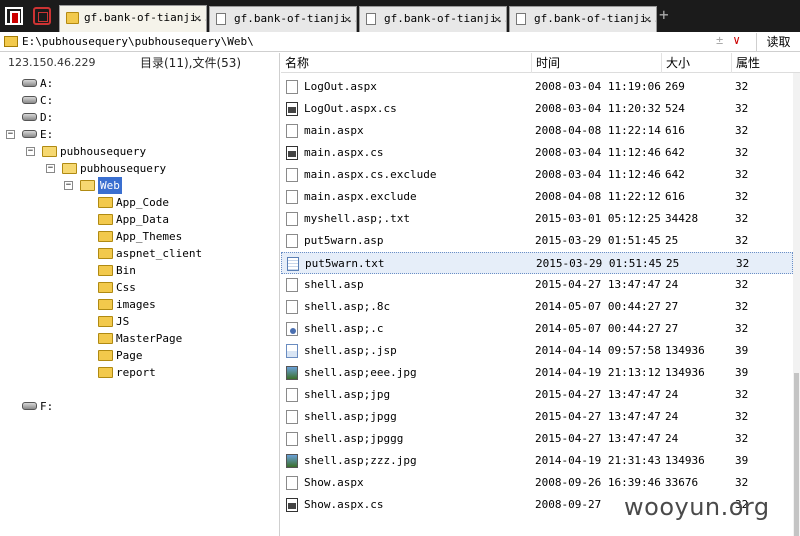  I want to click on file-row: shell.asp;jpggg 2015-04-27 13:47:47 24 32, so click(537, 439).